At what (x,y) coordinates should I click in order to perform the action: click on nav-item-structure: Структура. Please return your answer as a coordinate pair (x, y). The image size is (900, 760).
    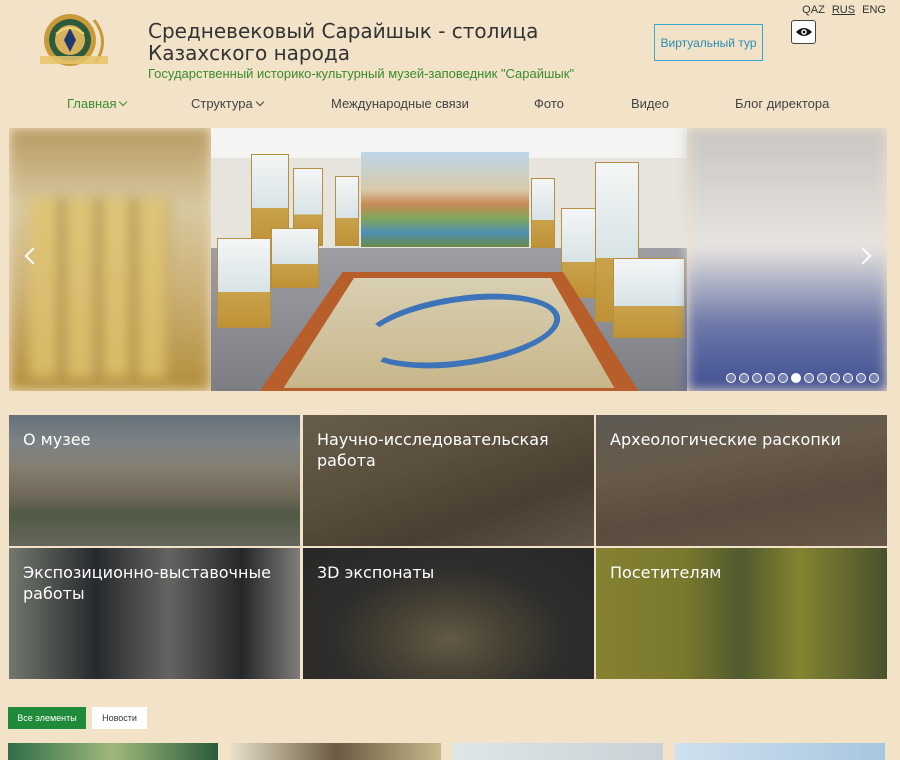
    Looking at the image, I should click on (227, 103).